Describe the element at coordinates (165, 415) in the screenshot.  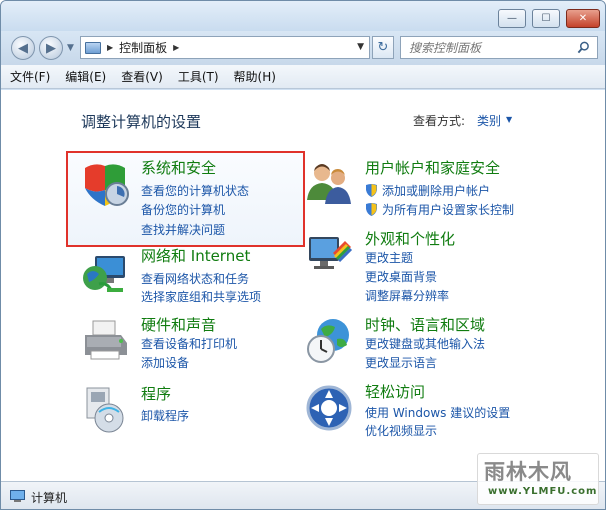
I see `link-uninstall-program: 卸载程序` at that location.